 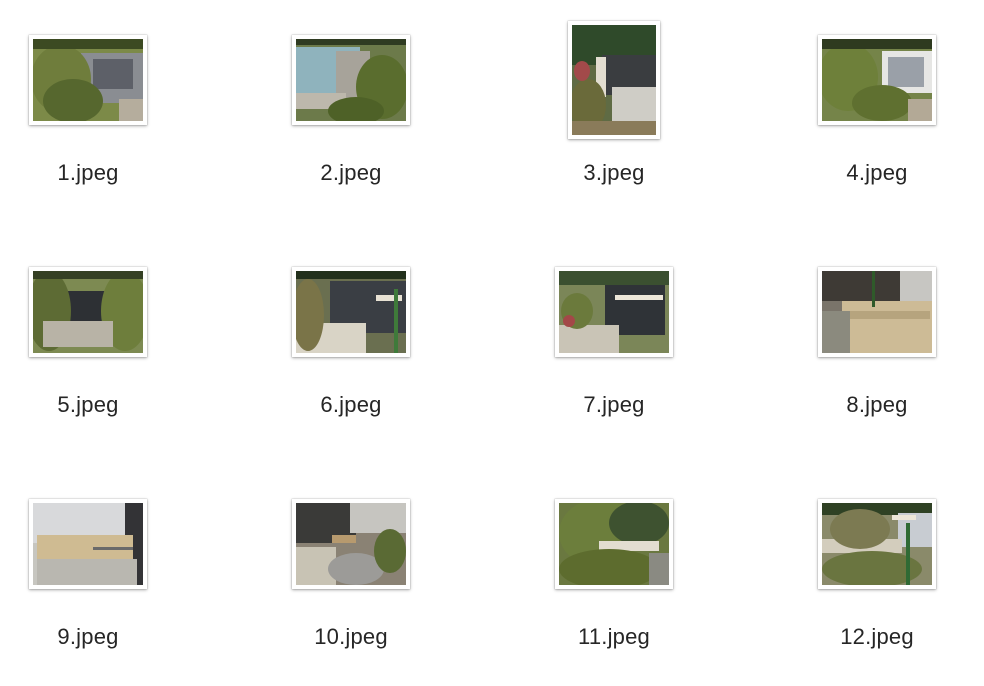 I want to click on file-item: 4.jpeg, so click(x=879, y=100).